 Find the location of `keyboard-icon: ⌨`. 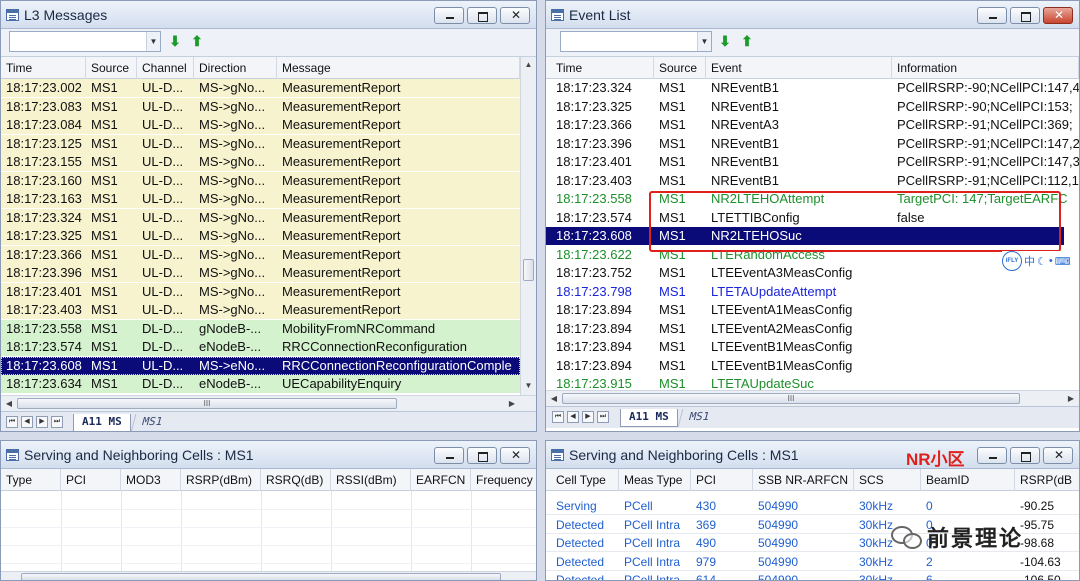

keyboard-icon: ⌨ is located at coordinates (1063, 261).